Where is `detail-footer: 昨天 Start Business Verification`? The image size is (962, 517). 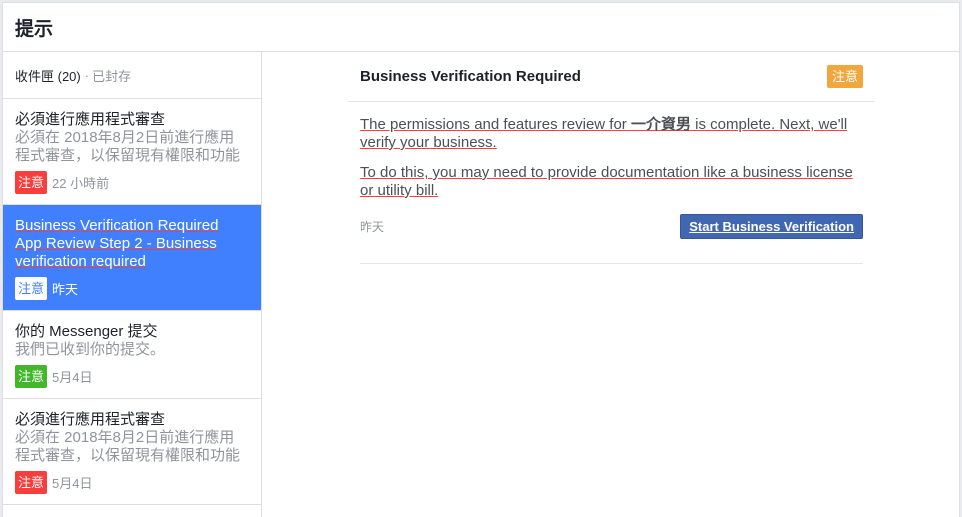 detail-footer: 昨天 Start Business Verification is located at coordinates (611, 227).